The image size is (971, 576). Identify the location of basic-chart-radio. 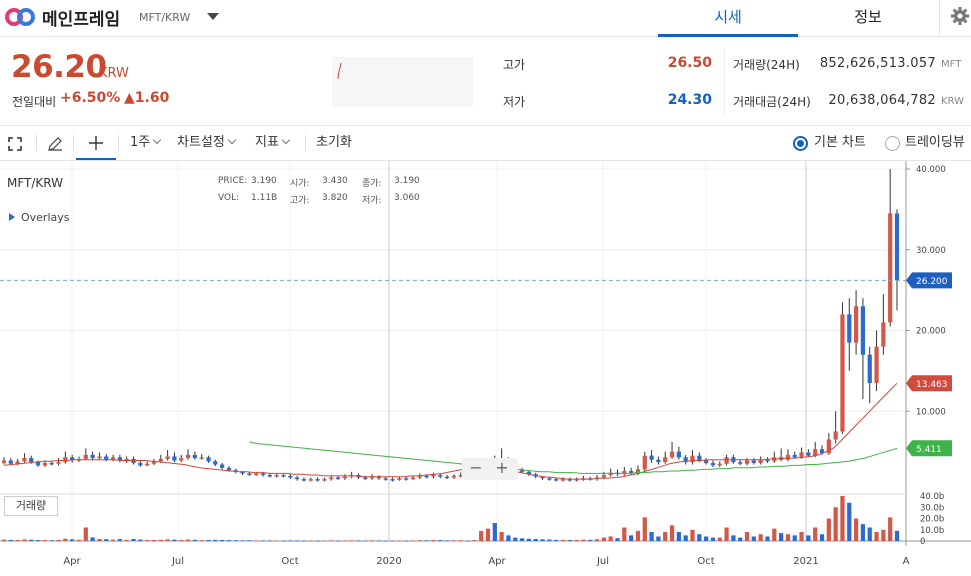
(800, 143).